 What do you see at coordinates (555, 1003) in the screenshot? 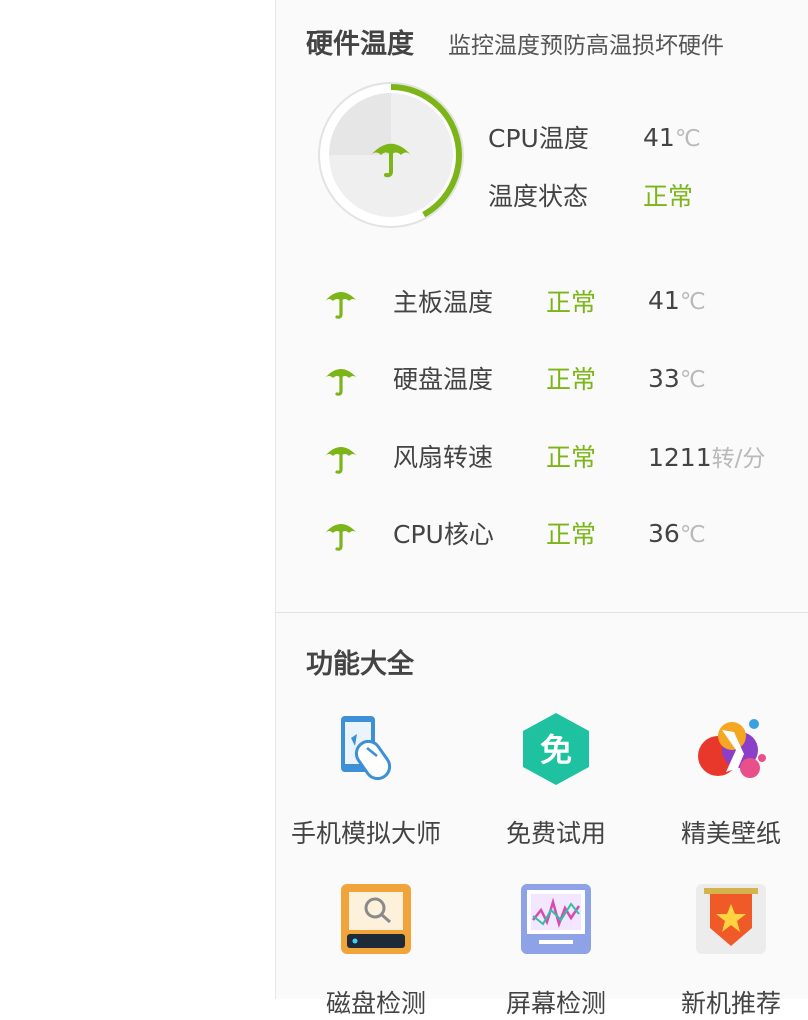
I see `feature-label: 屏幕检测` at bounding box center [555, 1003].